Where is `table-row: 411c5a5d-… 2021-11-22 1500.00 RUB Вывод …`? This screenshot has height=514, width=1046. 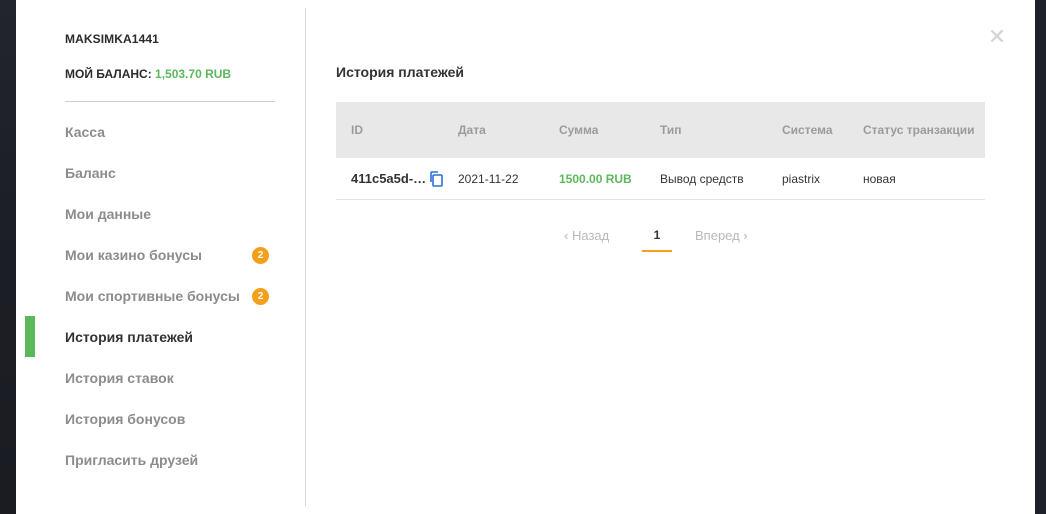
table-row: 411c5a5d-… 2021-11-22 1500.00 RUB Вывод … is located at coordinates (660, 179).